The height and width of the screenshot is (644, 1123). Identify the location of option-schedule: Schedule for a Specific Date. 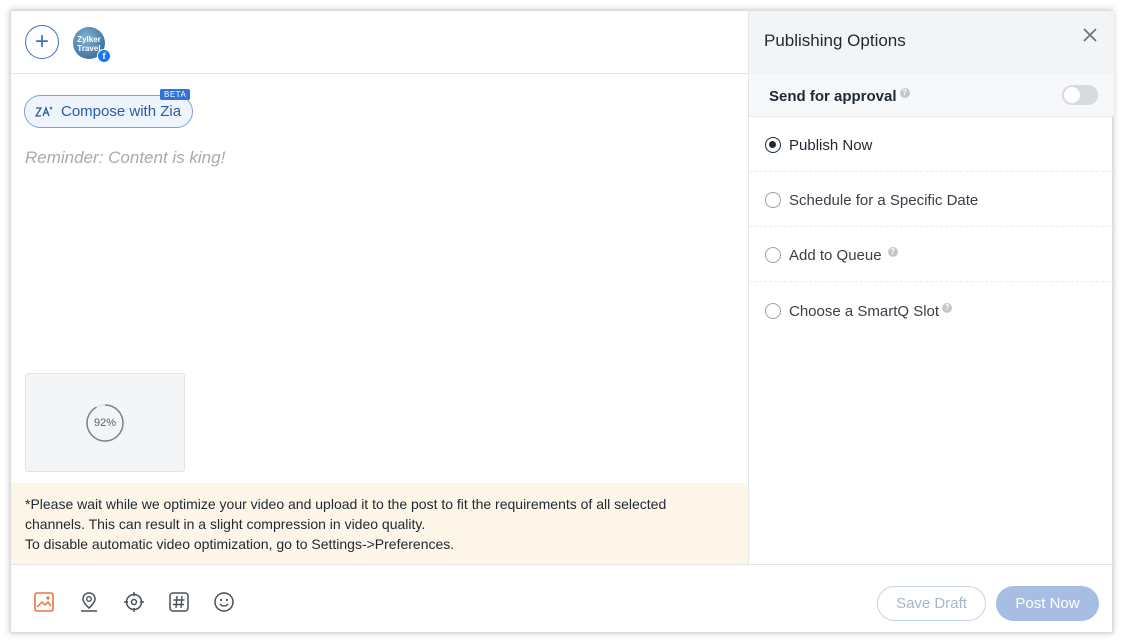
(931, 199).